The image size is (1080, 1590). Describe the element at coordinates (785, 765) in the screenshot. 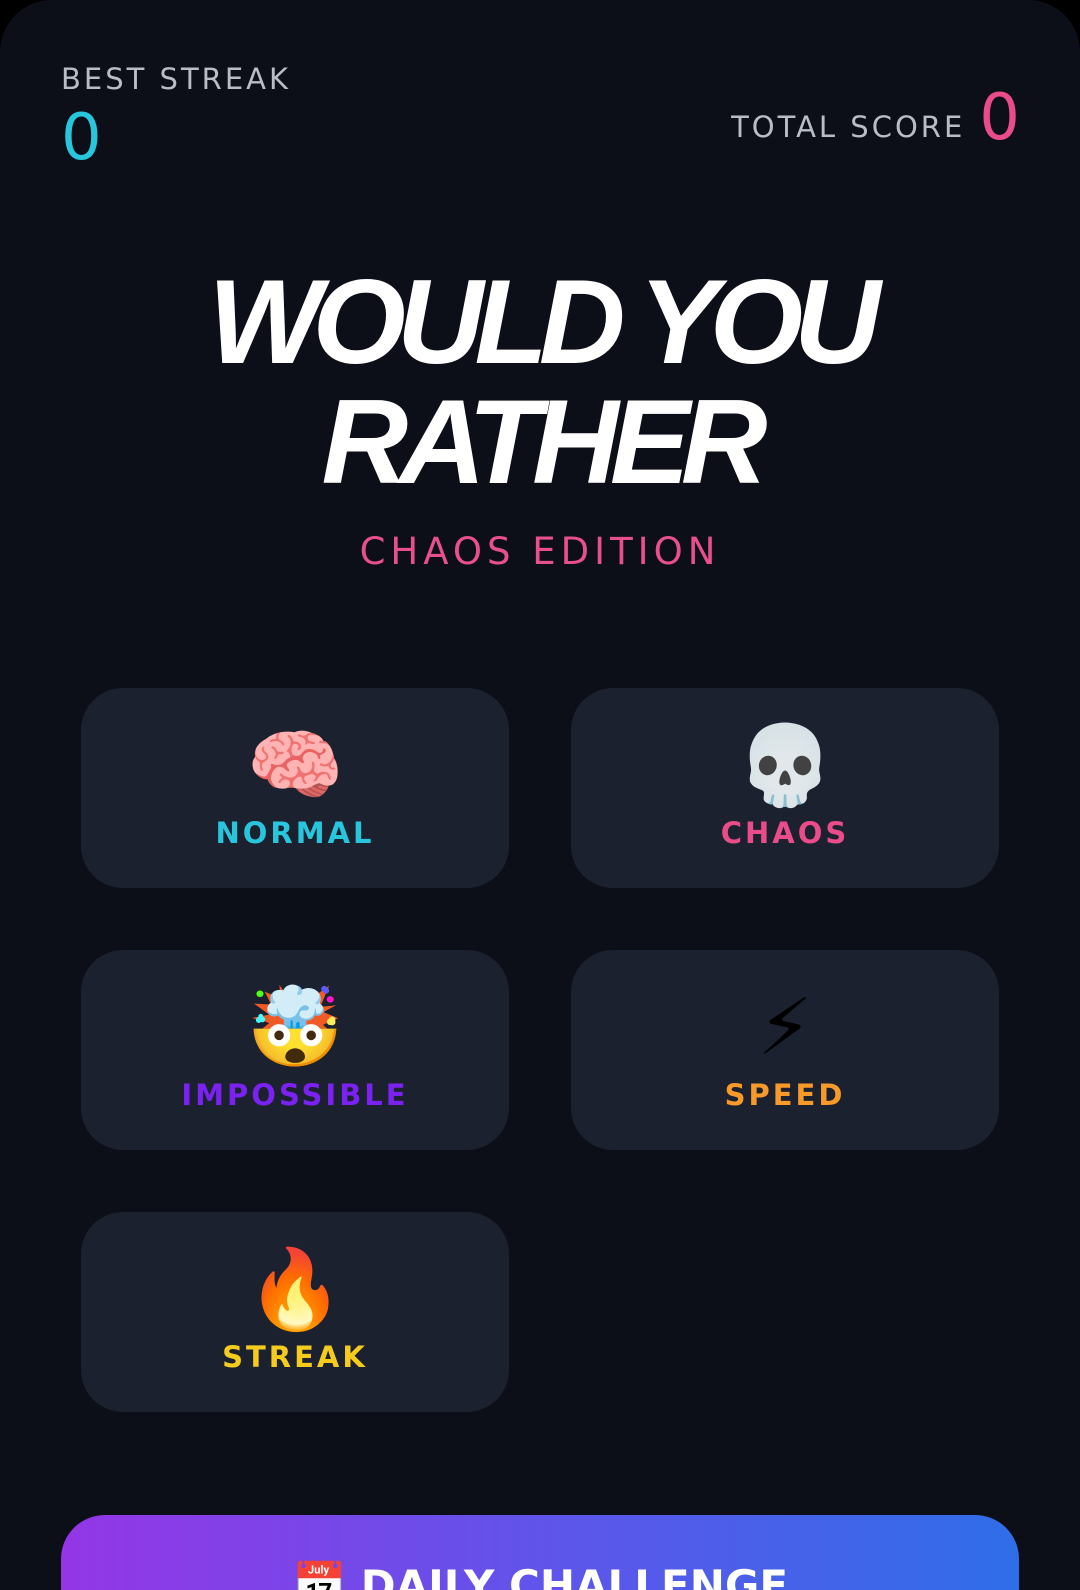

I see `skull-icon: 💀` at that location.